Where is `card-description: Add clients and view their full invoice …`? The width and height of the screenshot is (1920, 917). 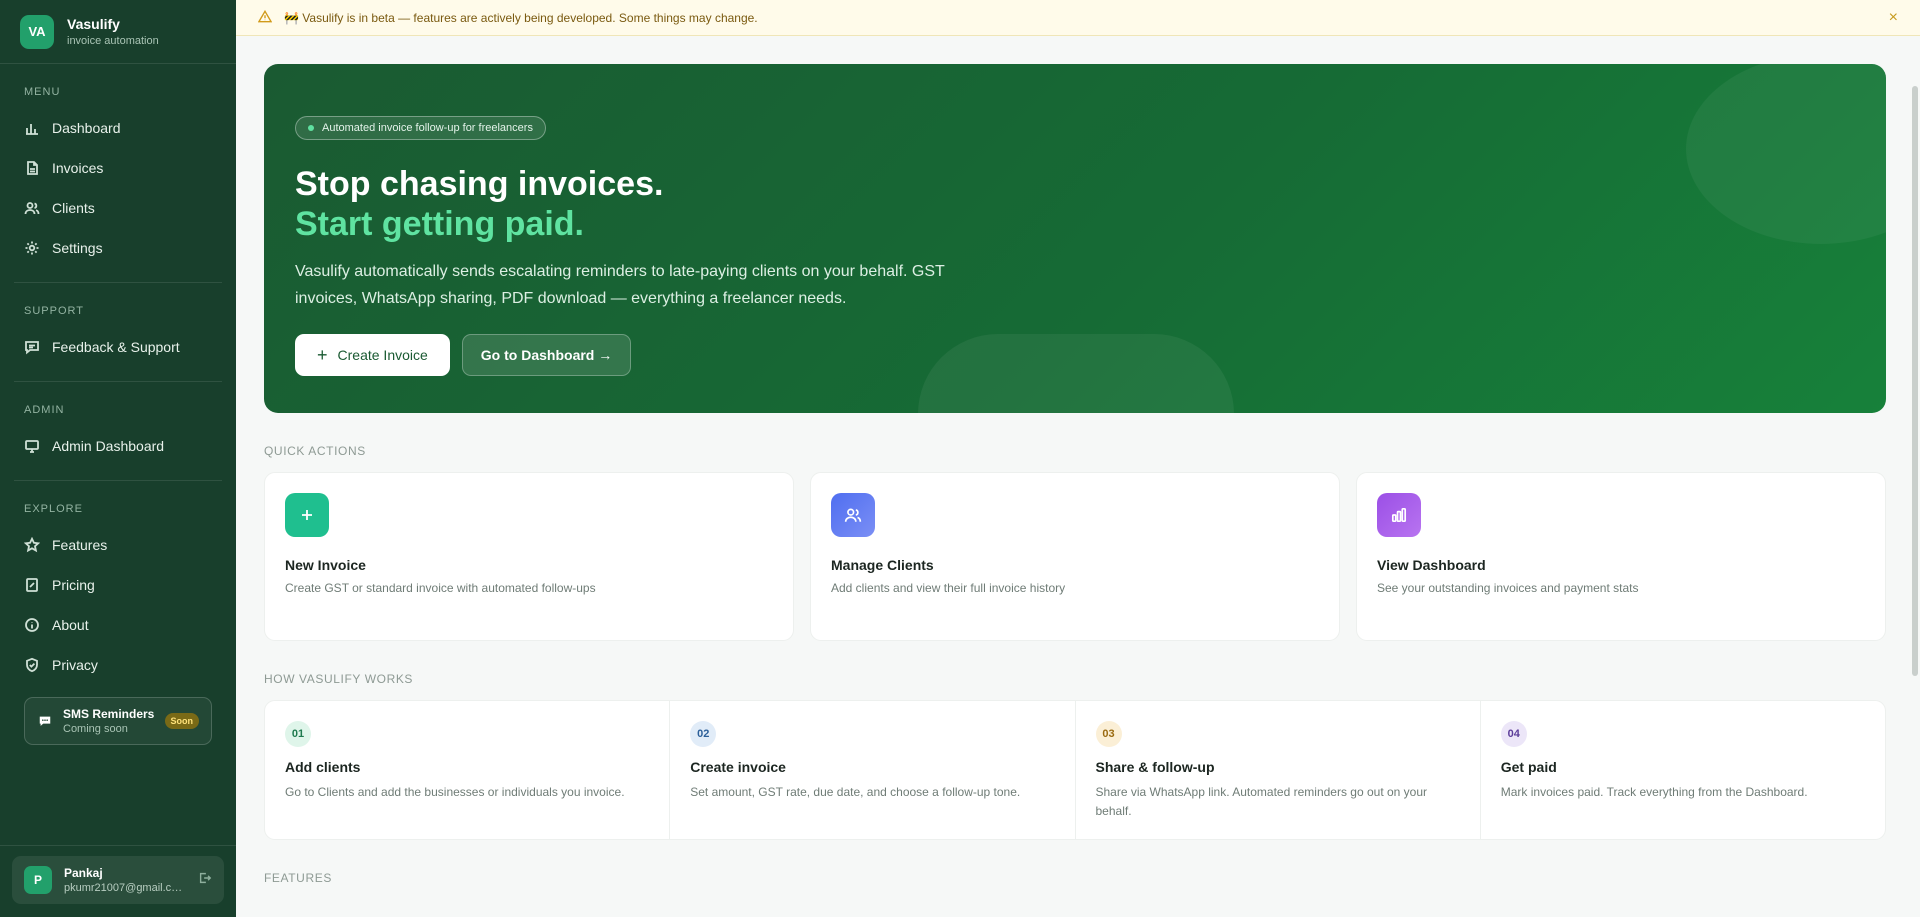 card-description: Add clients and view their full invoice … is located at coordinates (948, 588).